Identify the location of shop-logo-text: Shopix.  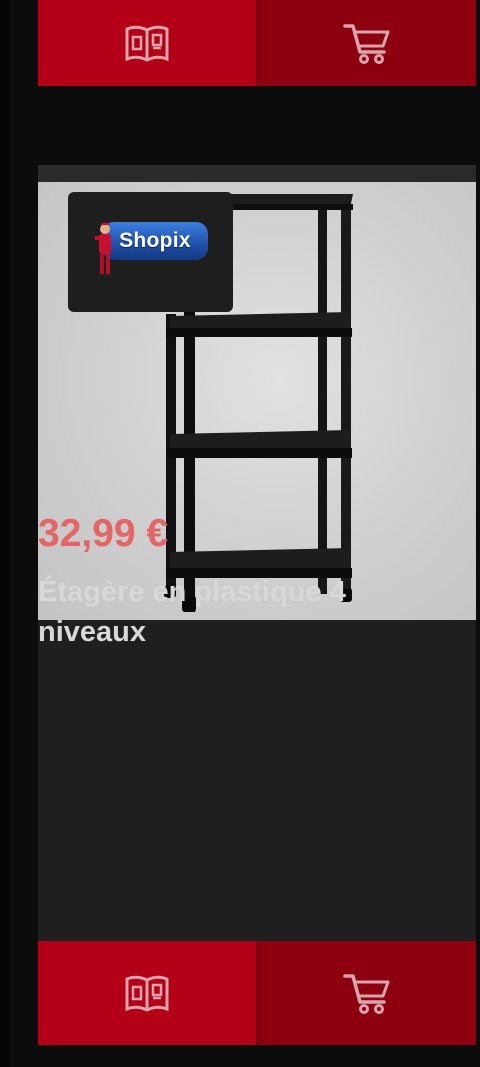
(155, 240).